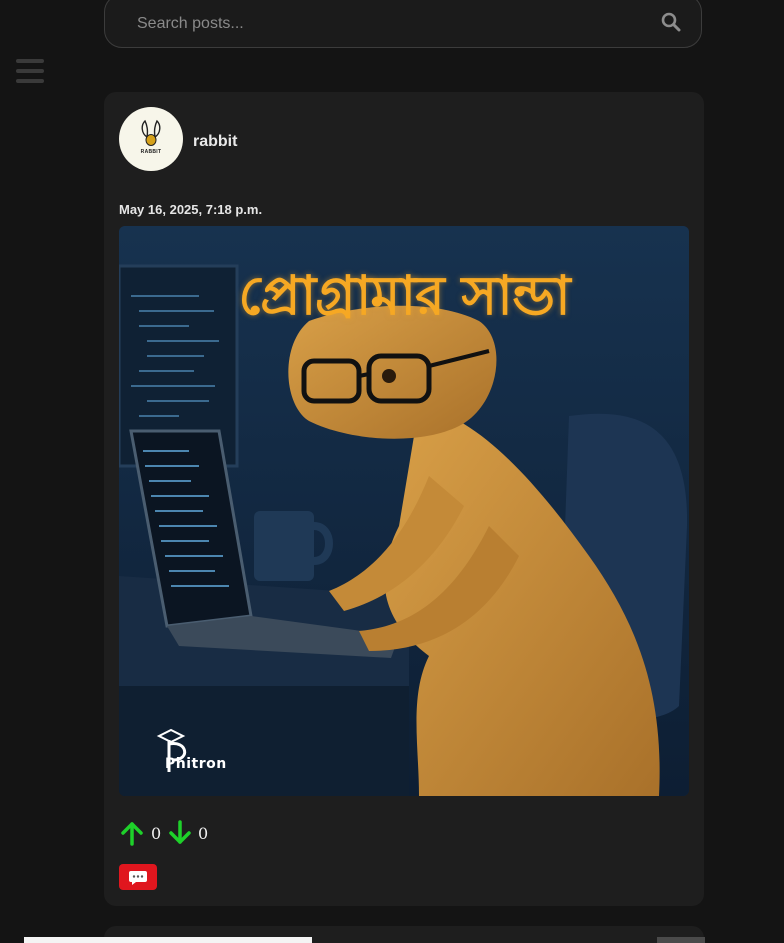 The height and width of the screenshot is (943, 784). I want to click on post-timestamp: May 16, 2025, 7:18 p.m., so click(191, 209).